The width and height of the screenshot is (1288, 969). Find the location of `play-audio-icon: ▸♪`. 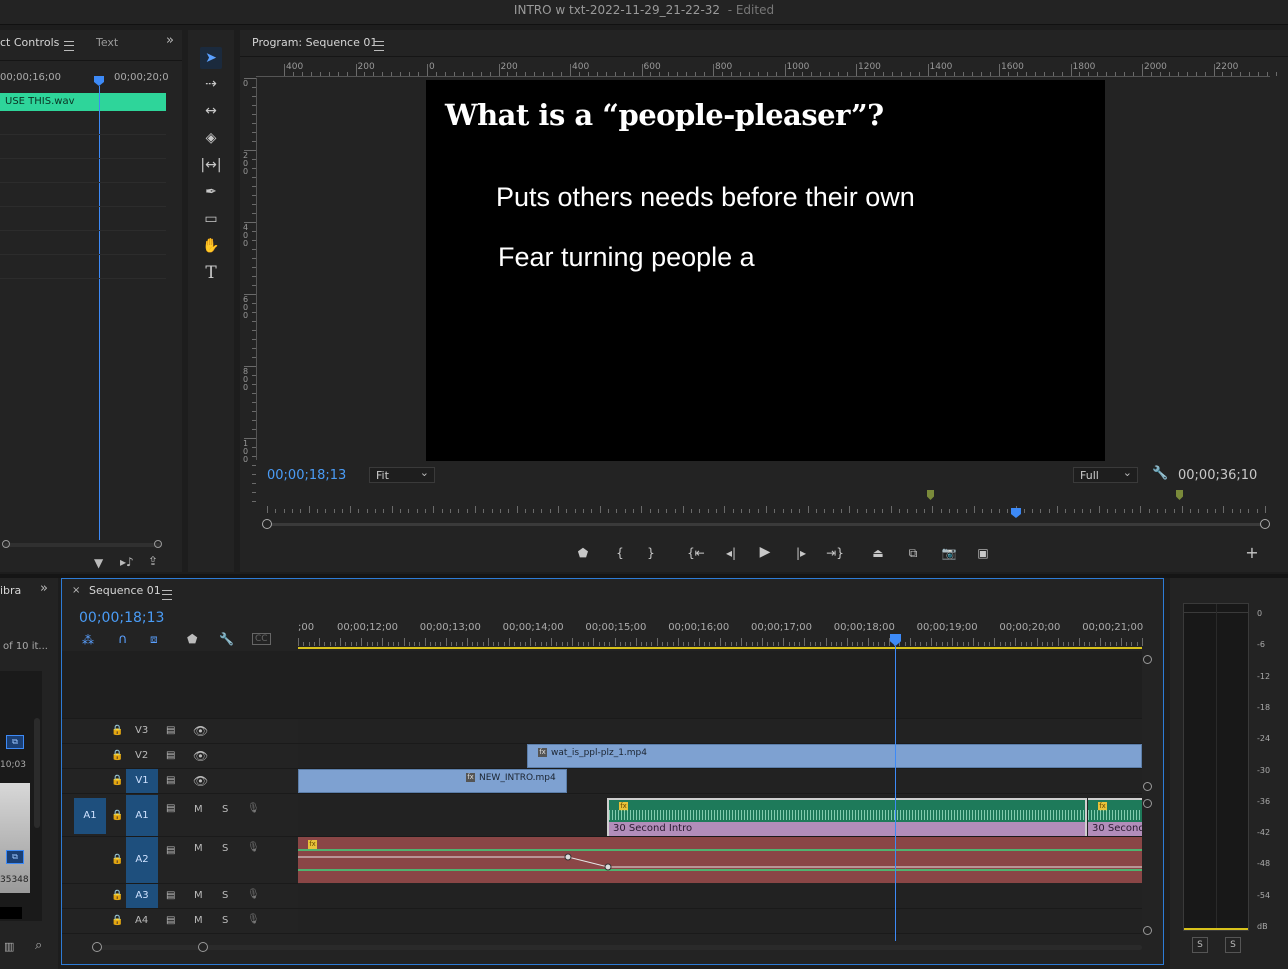

play-audio-icon: ▸♪ is located at coordinates (127, 562).